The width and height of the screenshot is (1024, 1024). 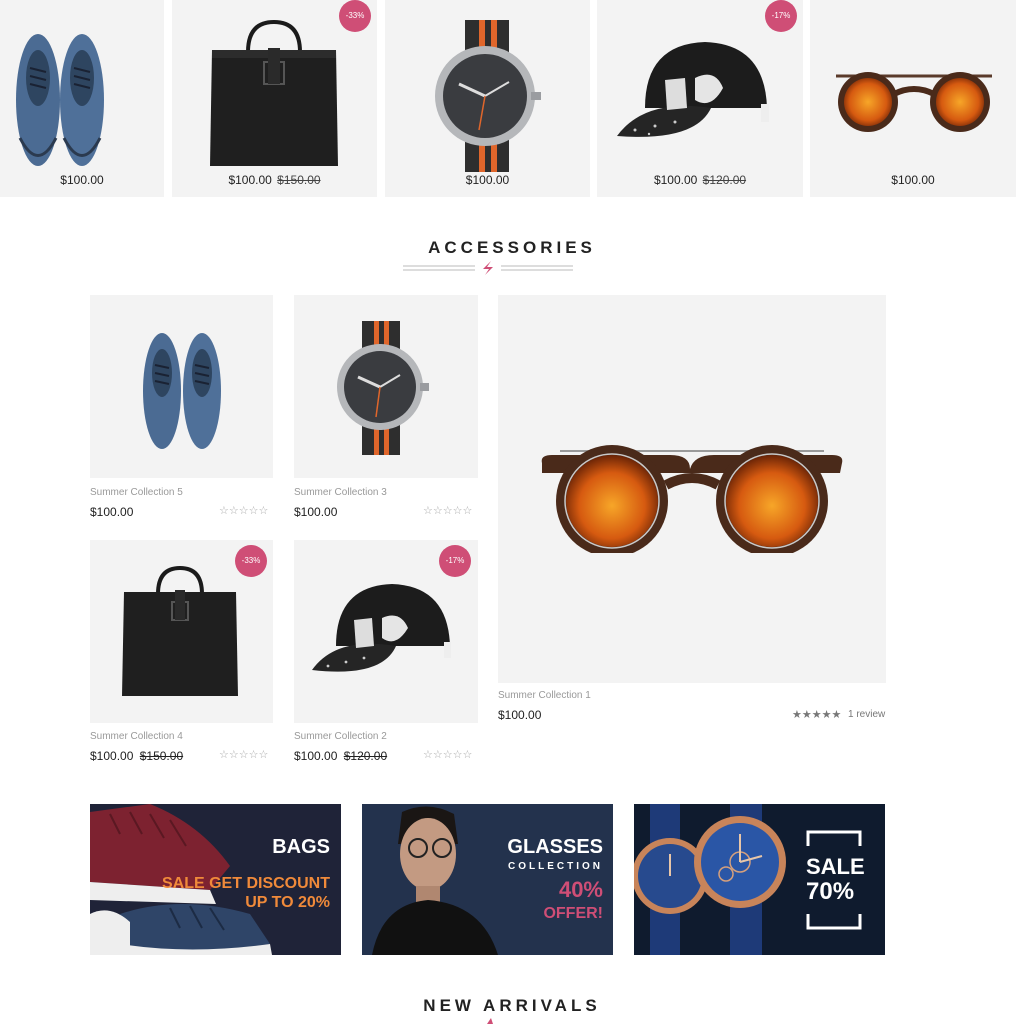 What do you see at coordinates (136, 736) in the screenshot?
I see `product-name: Summer Collection 4` at bounding box center [136, 736].